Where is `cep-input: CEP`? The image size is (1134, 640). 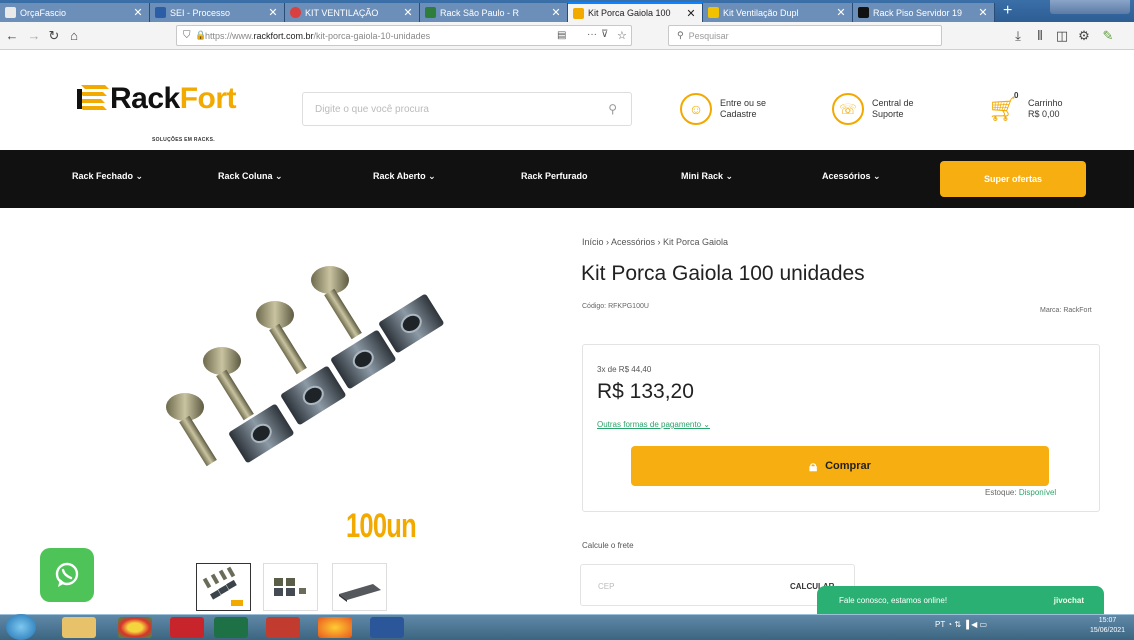
cep-input: CEP is located at coordinates (606, 586).